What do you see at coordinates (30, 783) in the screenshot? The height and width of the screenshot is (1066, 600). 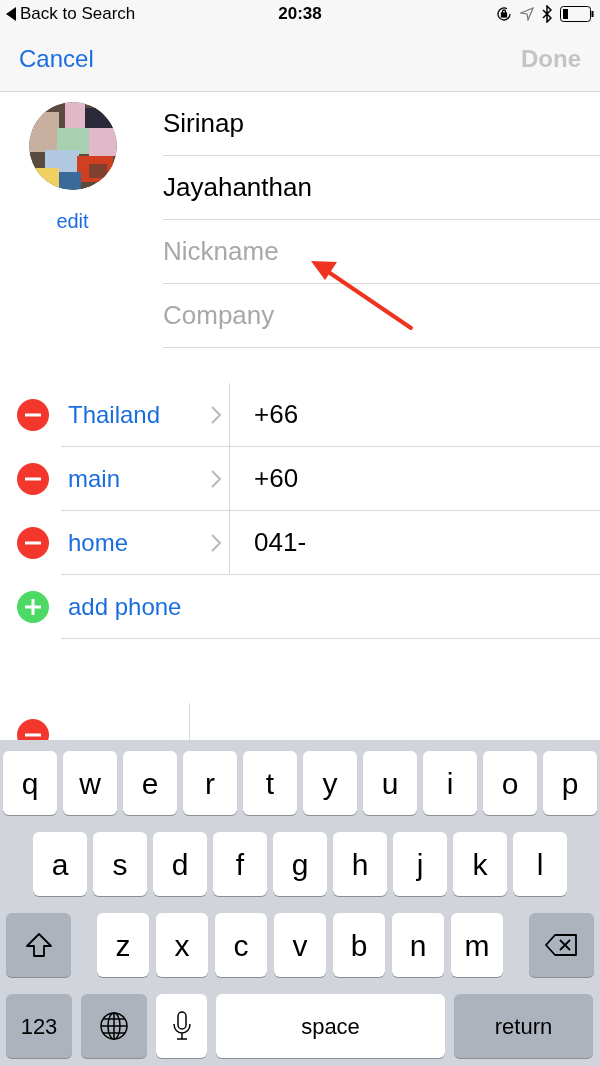 I see `letter-key: q` at bounding box center [30, 783].